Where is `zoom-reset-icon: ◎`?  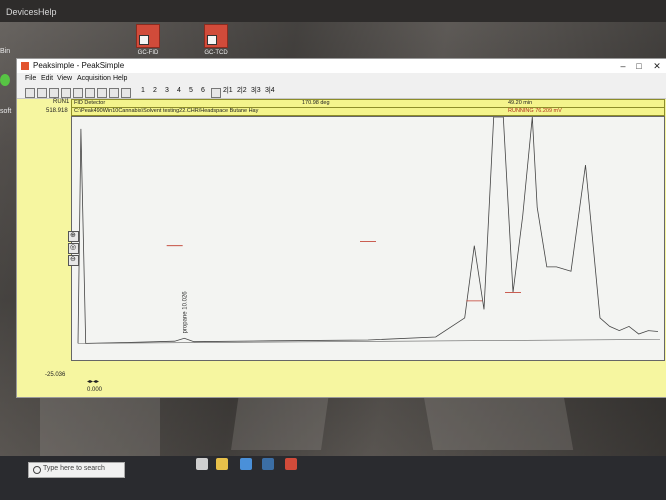 zoom-reset-icon: ◎ is located at coordinates (73, 247).